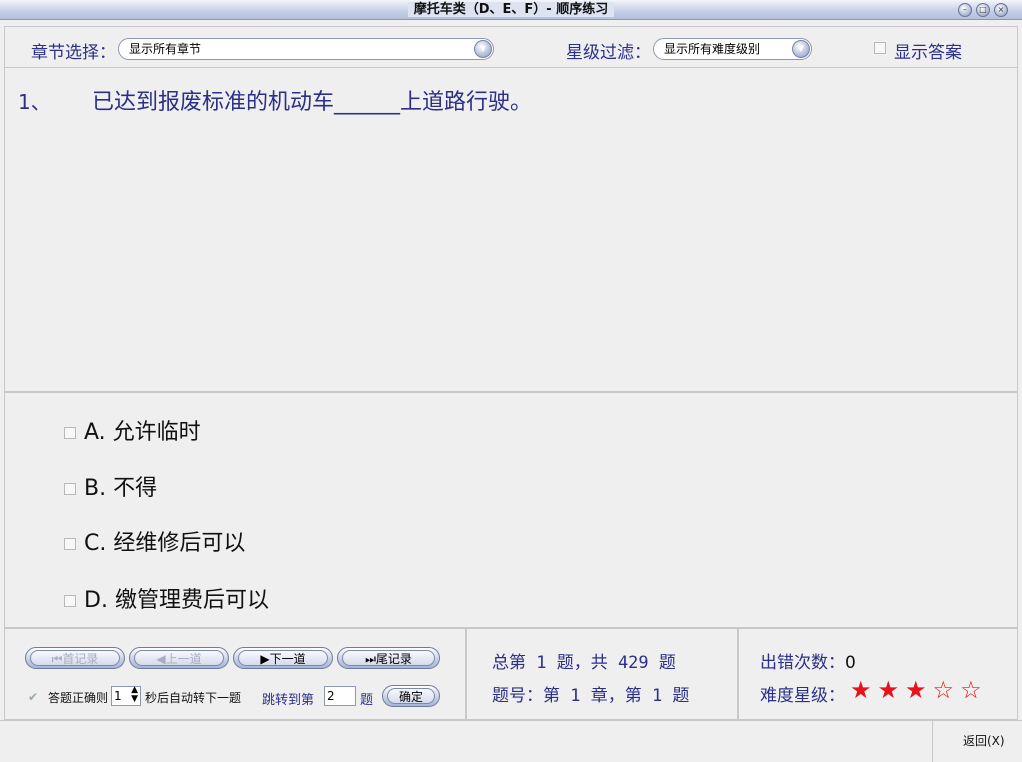 The height and width of the screenshot is (762, 1022). I want to click on jump-input-value: 2, so click(331, 696).